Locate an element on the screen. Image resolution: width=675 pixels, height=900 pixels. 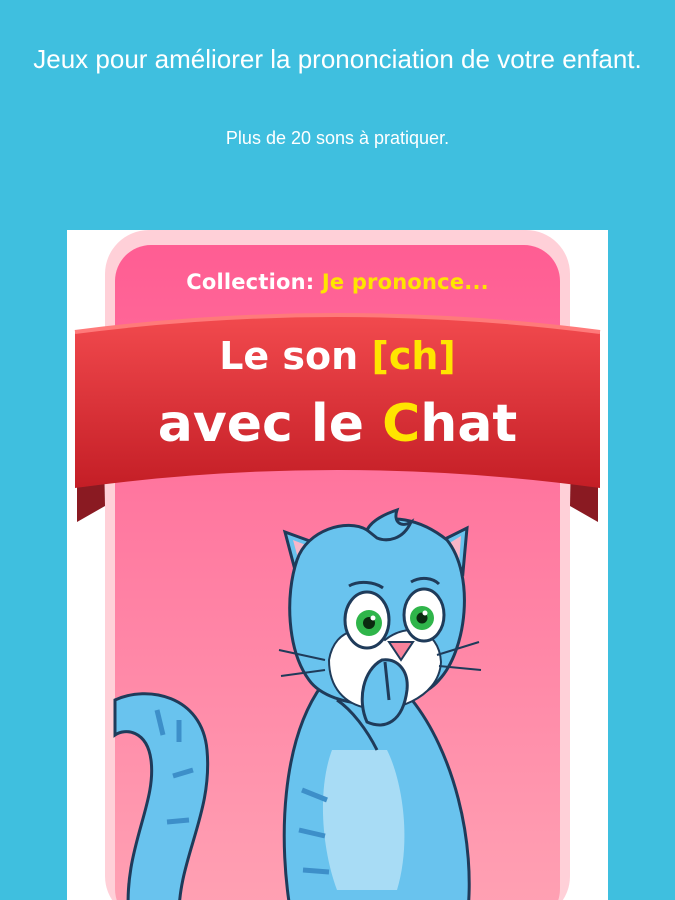
title-line-1: Le son [ch] is located at coordinates (337, 356).